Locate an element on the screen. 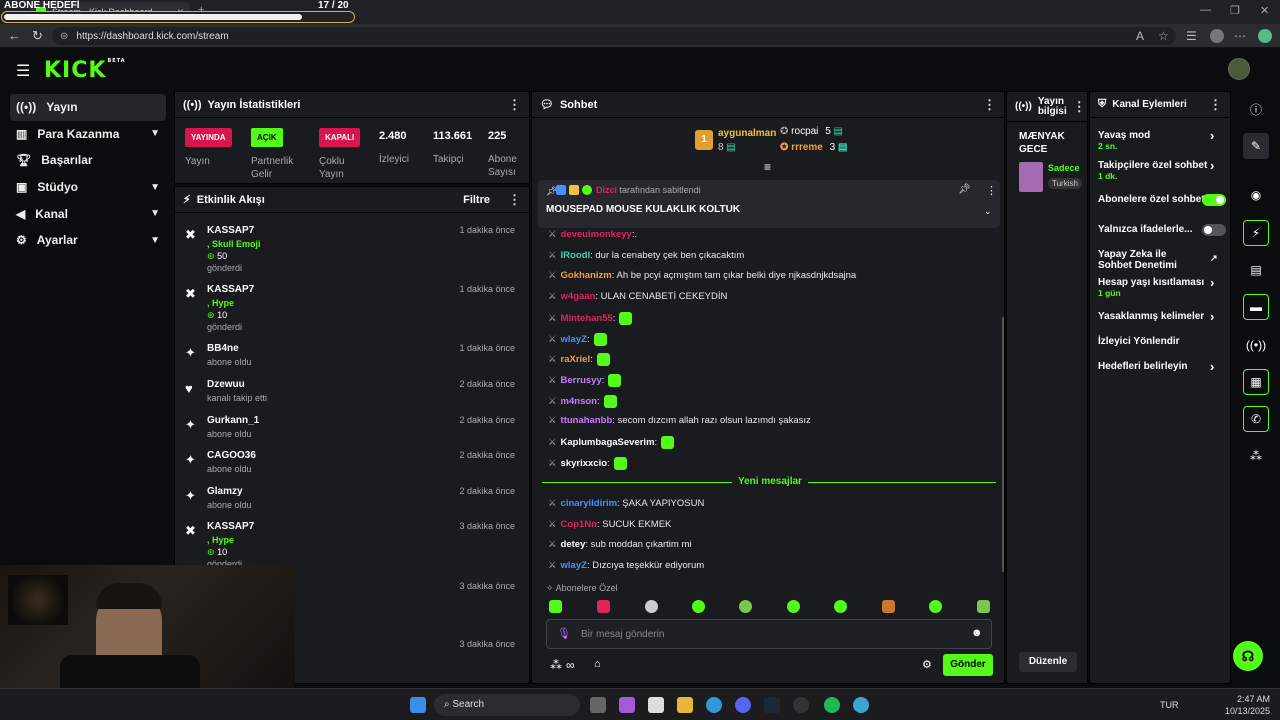 The height and width of the screenshot is (720, 1280). chat-scrollbar is located at coordinates (1003, 444).